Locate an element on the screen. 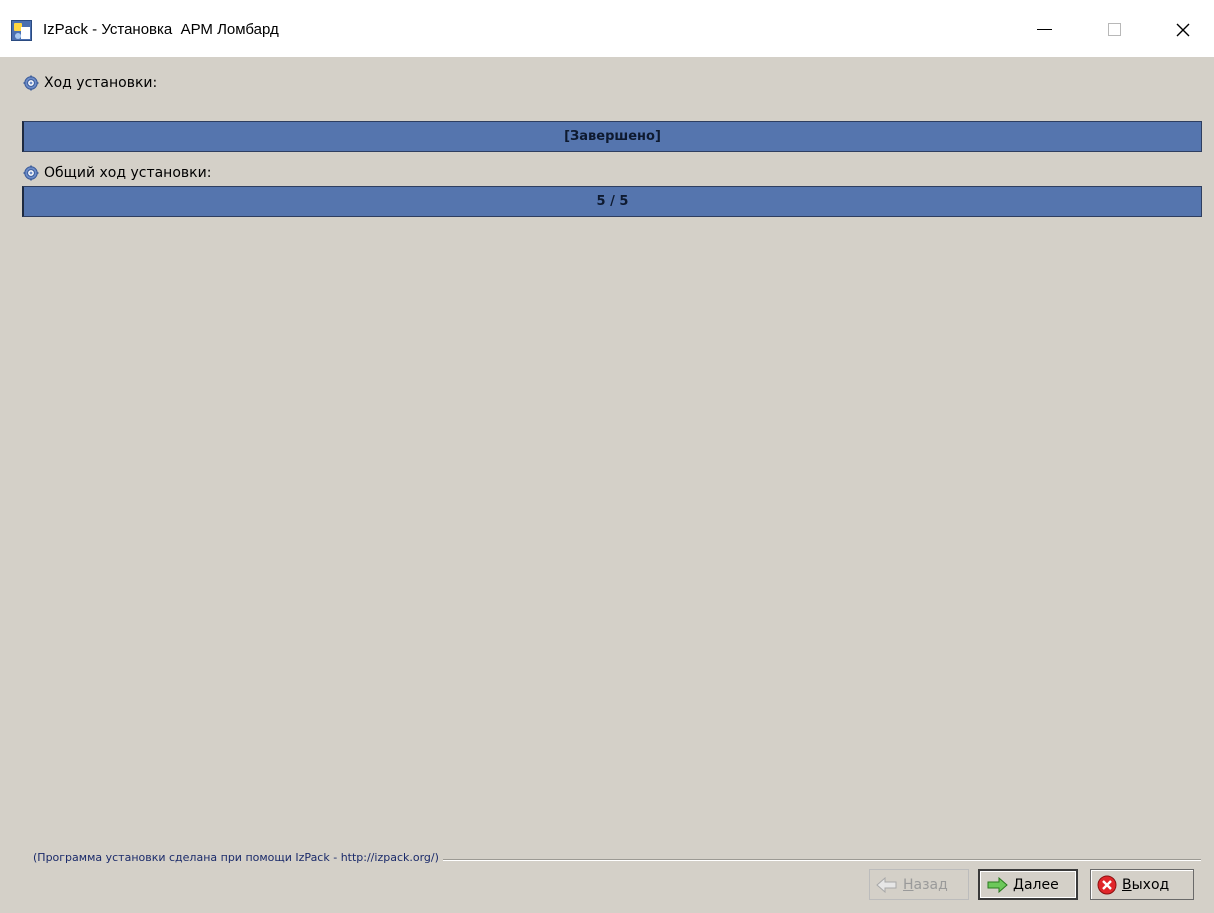 The height and width of the screenshot is (913, 1214). next-button-label: Далее is located at coordinates (1036, 884).